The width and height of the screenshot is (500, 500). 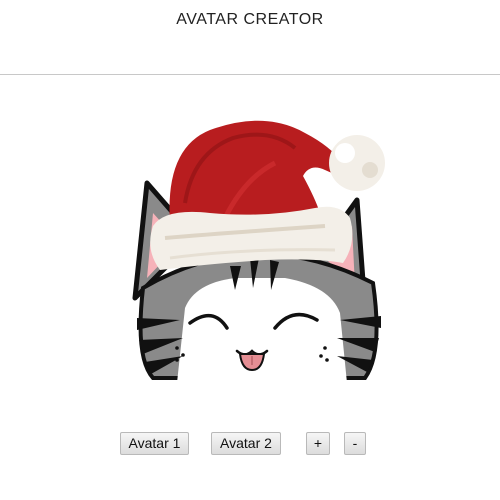 I want to click on page-title: AVATAR CREATOR, so click(x=250, y=19).